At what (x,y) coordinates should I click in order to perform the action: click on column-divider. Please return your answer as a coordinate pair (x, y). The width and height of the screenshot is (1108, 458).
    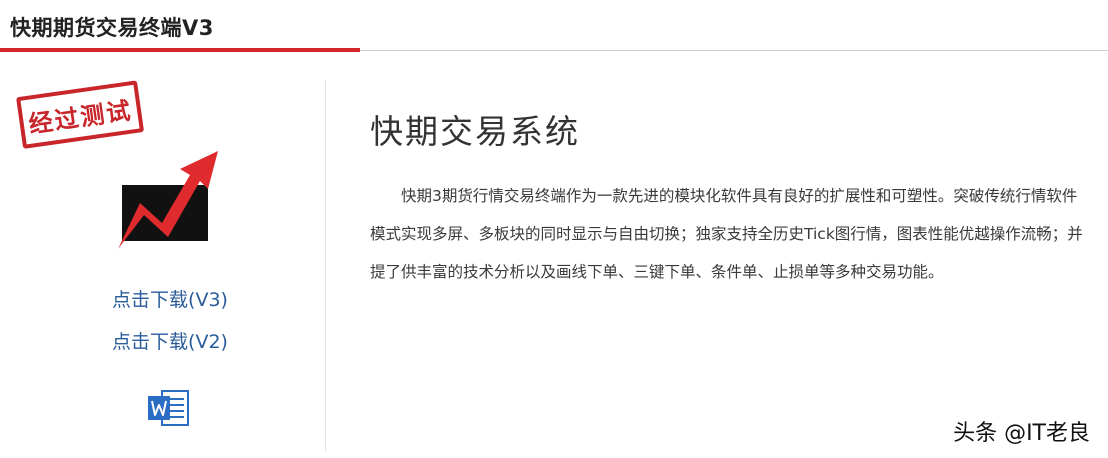
    Looking at the image, I should click on (325, 266).